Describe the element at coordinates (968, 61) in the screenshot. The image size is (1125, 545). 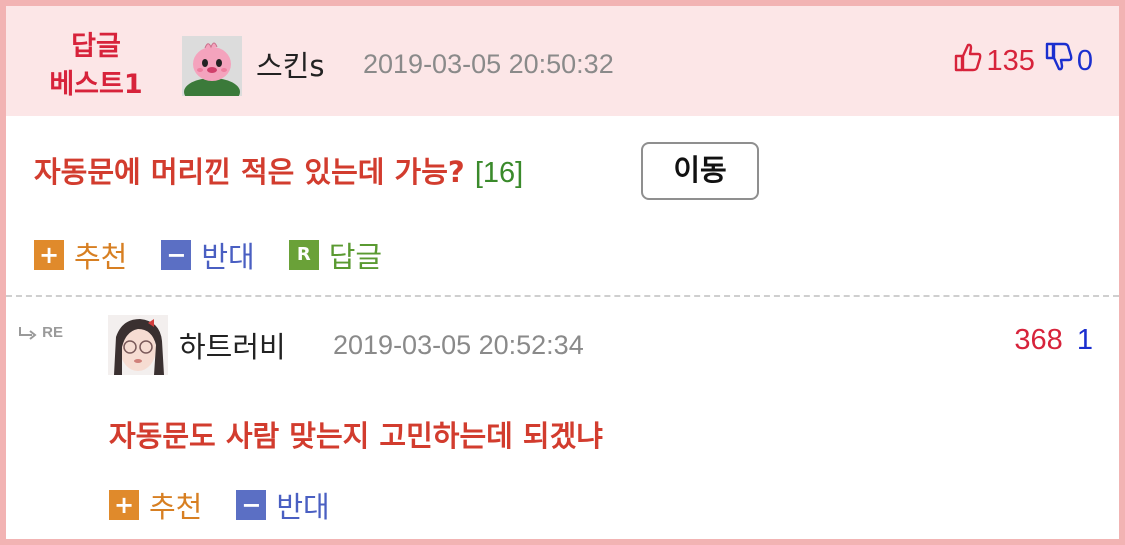
I see `thumbs-up-icon` at that location.